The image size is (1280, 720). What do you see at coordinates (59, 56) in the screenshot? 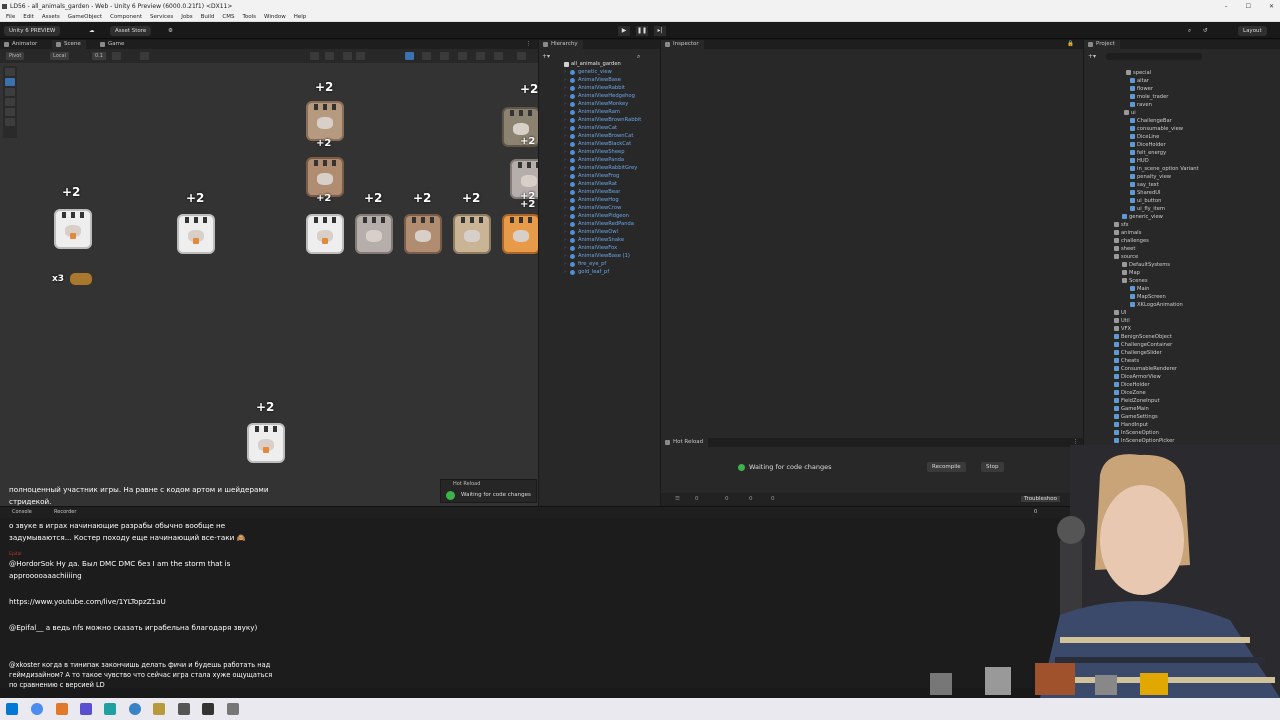
I see `local-dropdown: Local` at bounding box center [59, 56].